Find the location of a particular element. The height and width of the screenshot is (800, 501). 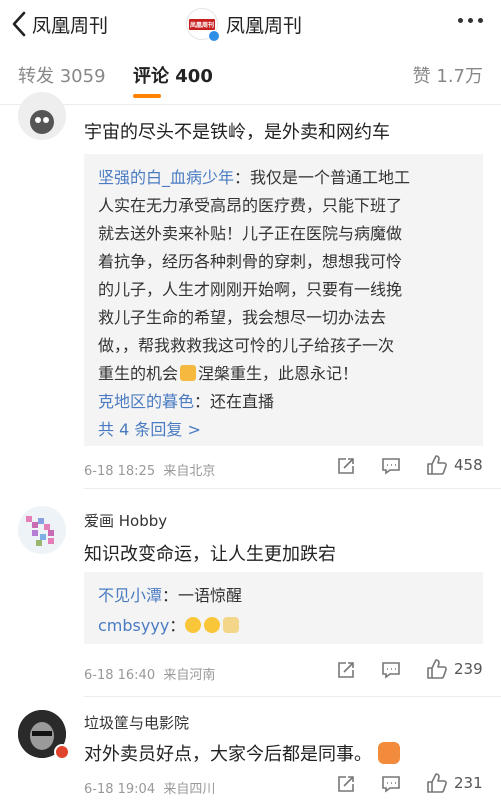

active-tab-indicator is located at coordinates (147, 96).